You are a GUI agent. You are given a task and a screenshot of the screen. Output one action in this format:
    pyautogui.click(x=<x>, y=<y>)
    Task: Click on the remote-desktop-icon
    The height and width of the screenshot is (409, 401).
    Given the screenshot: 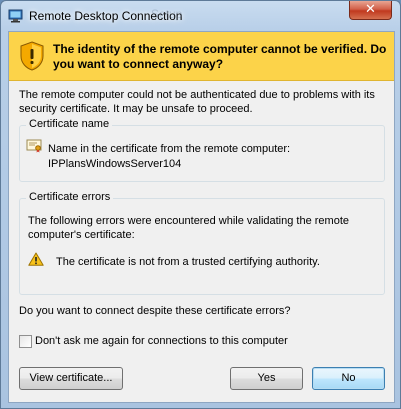 What is the action you would take?
    pyautogui.click(x=15, y=16)
    